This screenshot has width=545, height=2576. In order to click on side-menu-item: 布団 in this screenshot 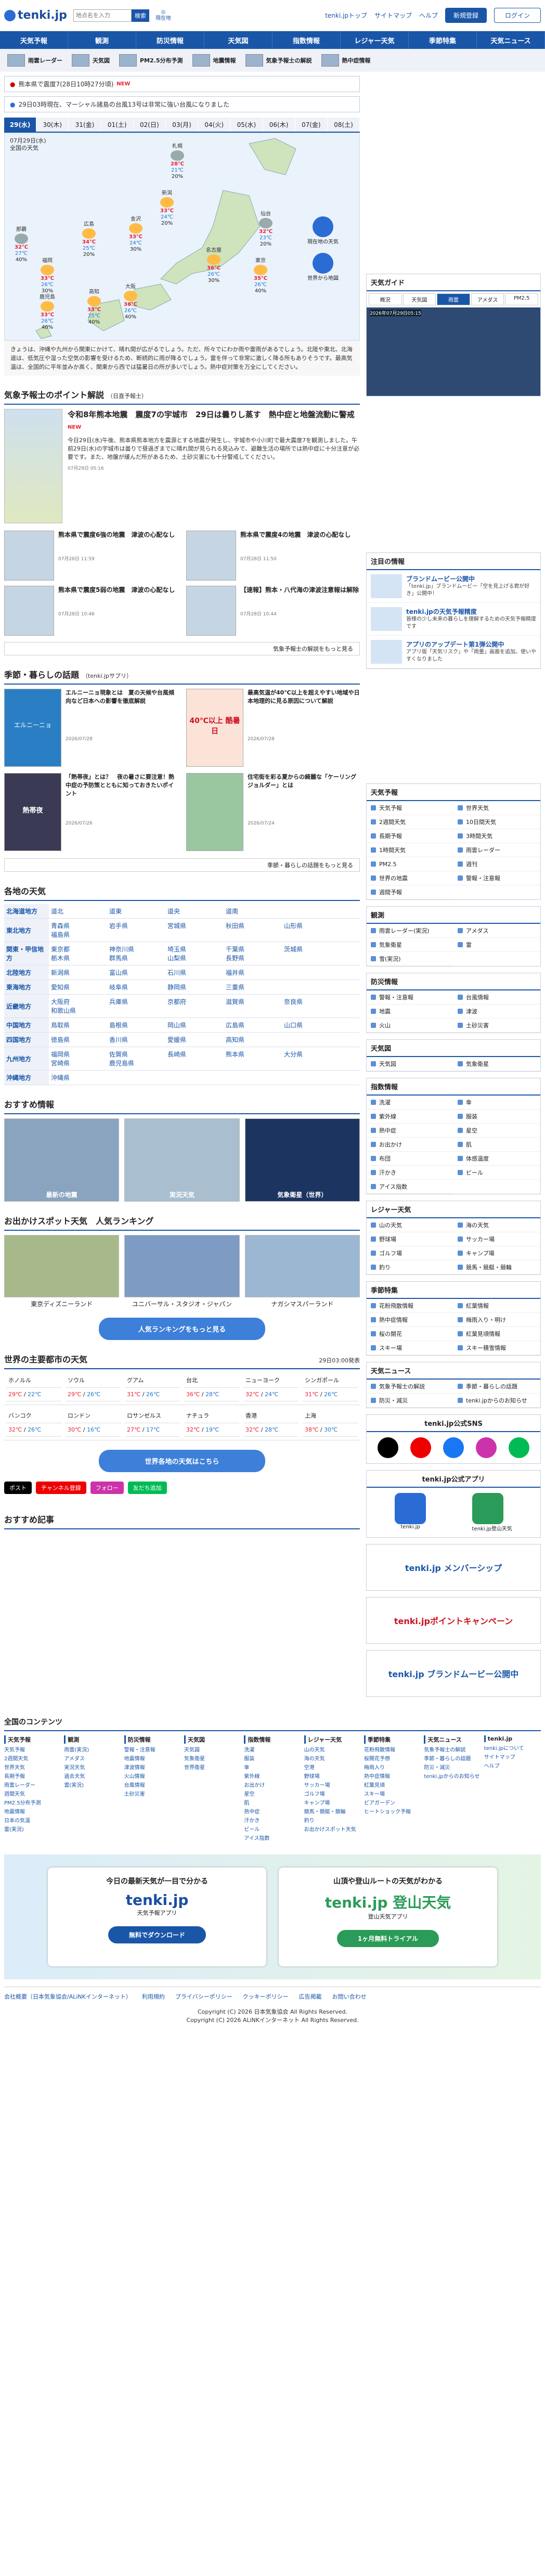, I will do `click(410, 1159)`.